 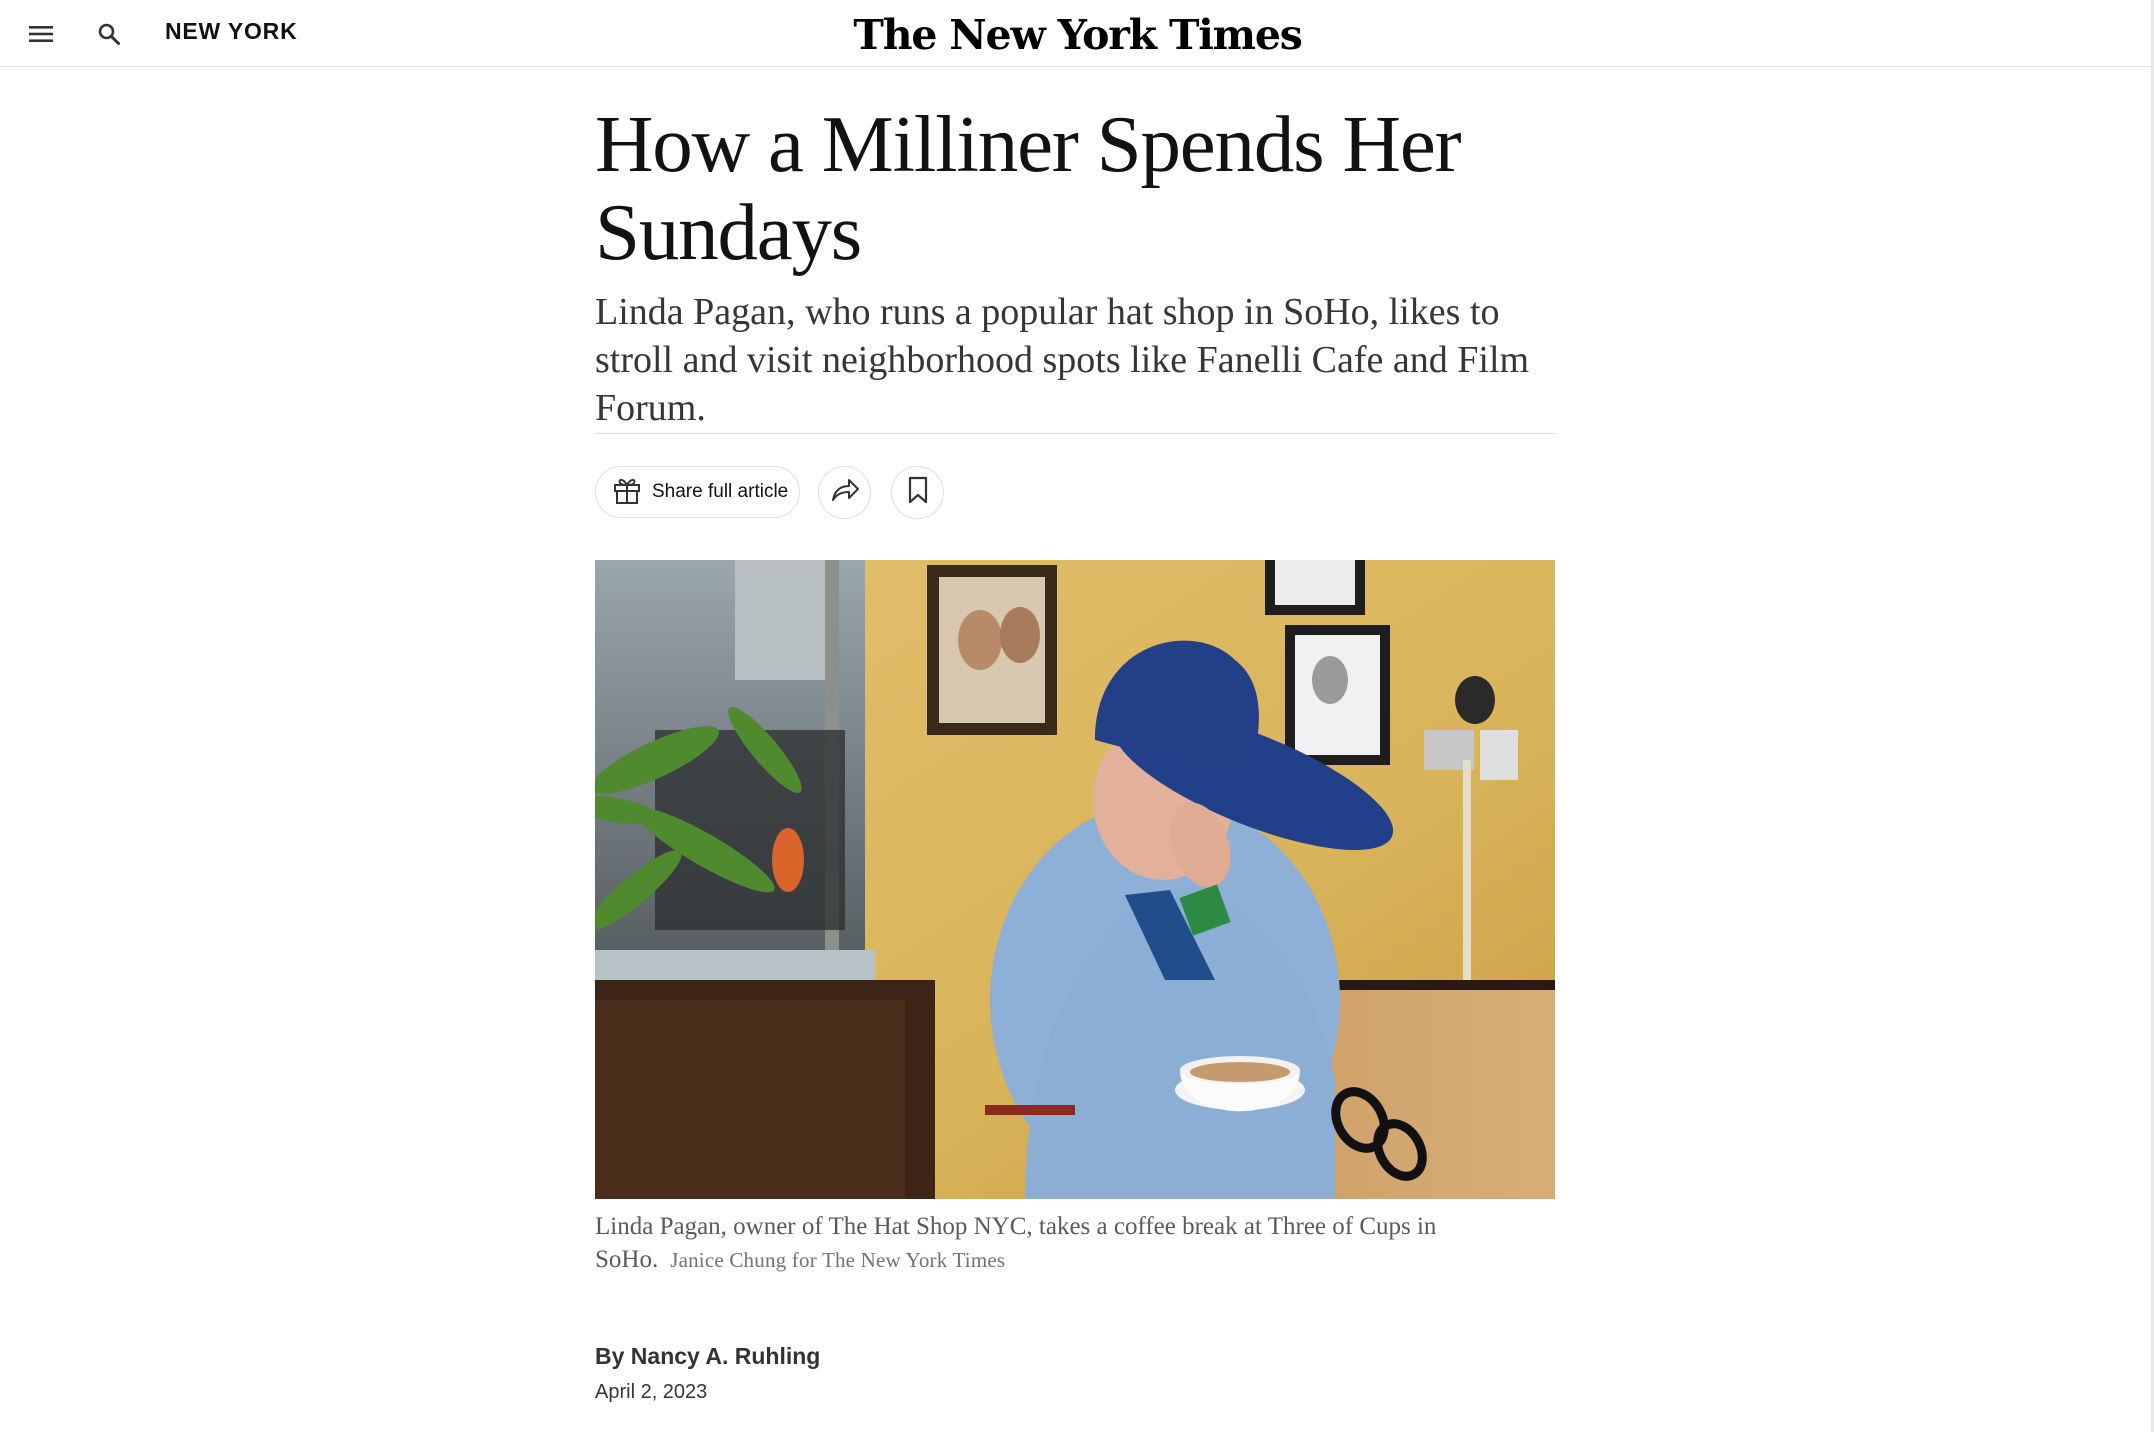 What do you see at coordinates (627, 492) in the screenshot?
I see `gift-icon` at bounding box center [627, 492].